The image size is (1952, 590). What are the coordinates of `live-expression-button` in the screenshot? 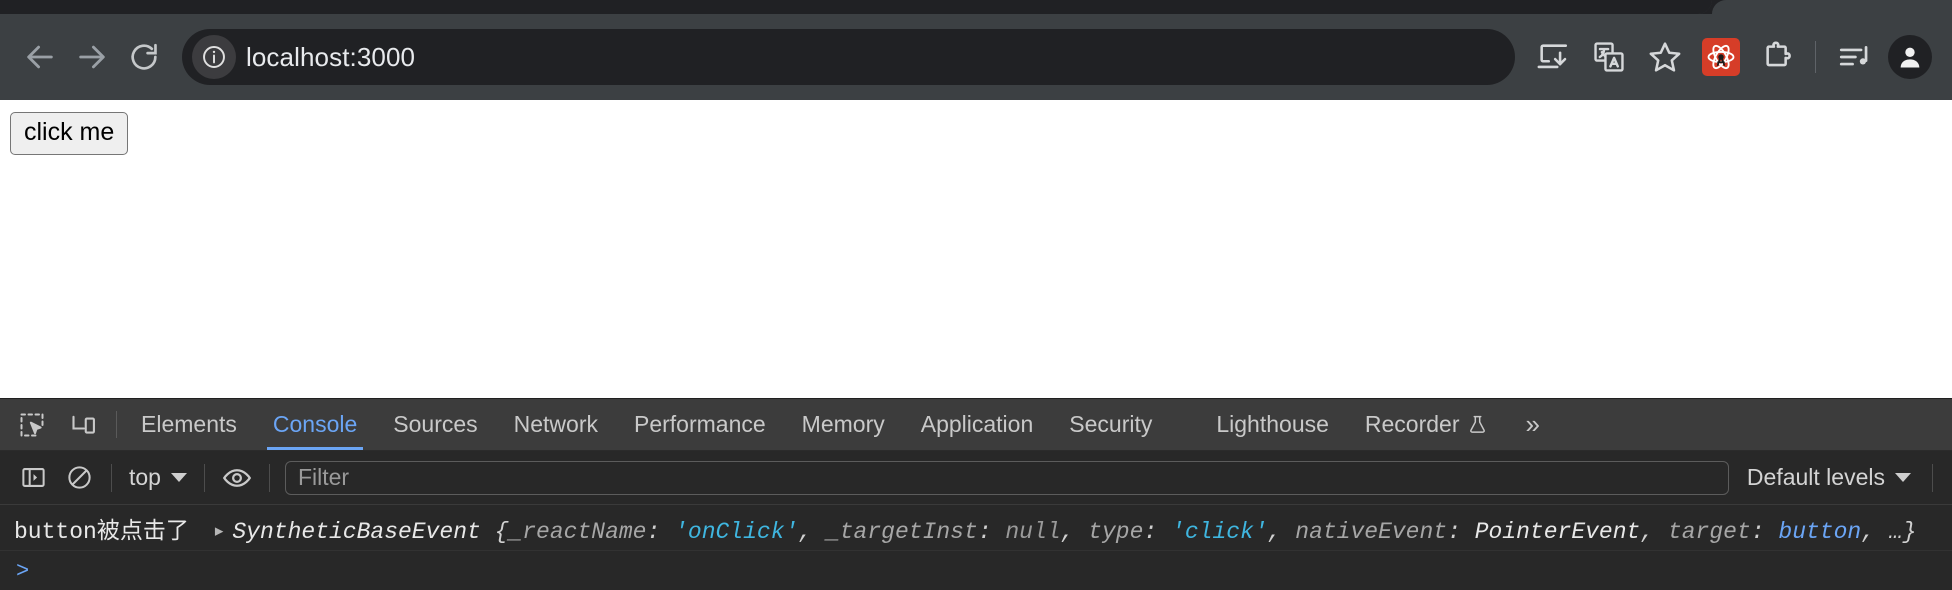 It's located at (237, 478).